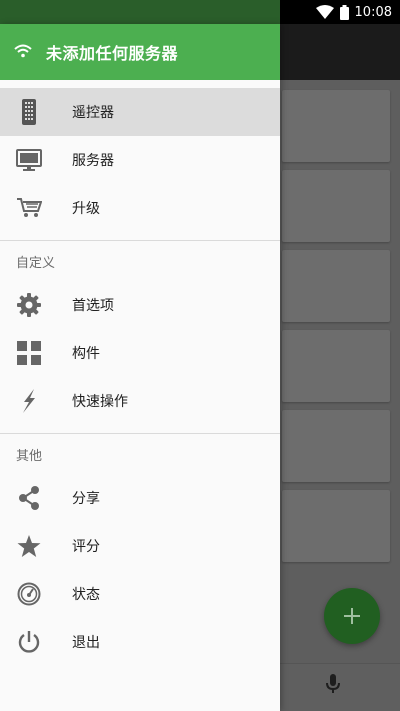 This screenshot has height=711, width=400. I want to click on drawer-item-label: 升级, so click(86, 209).